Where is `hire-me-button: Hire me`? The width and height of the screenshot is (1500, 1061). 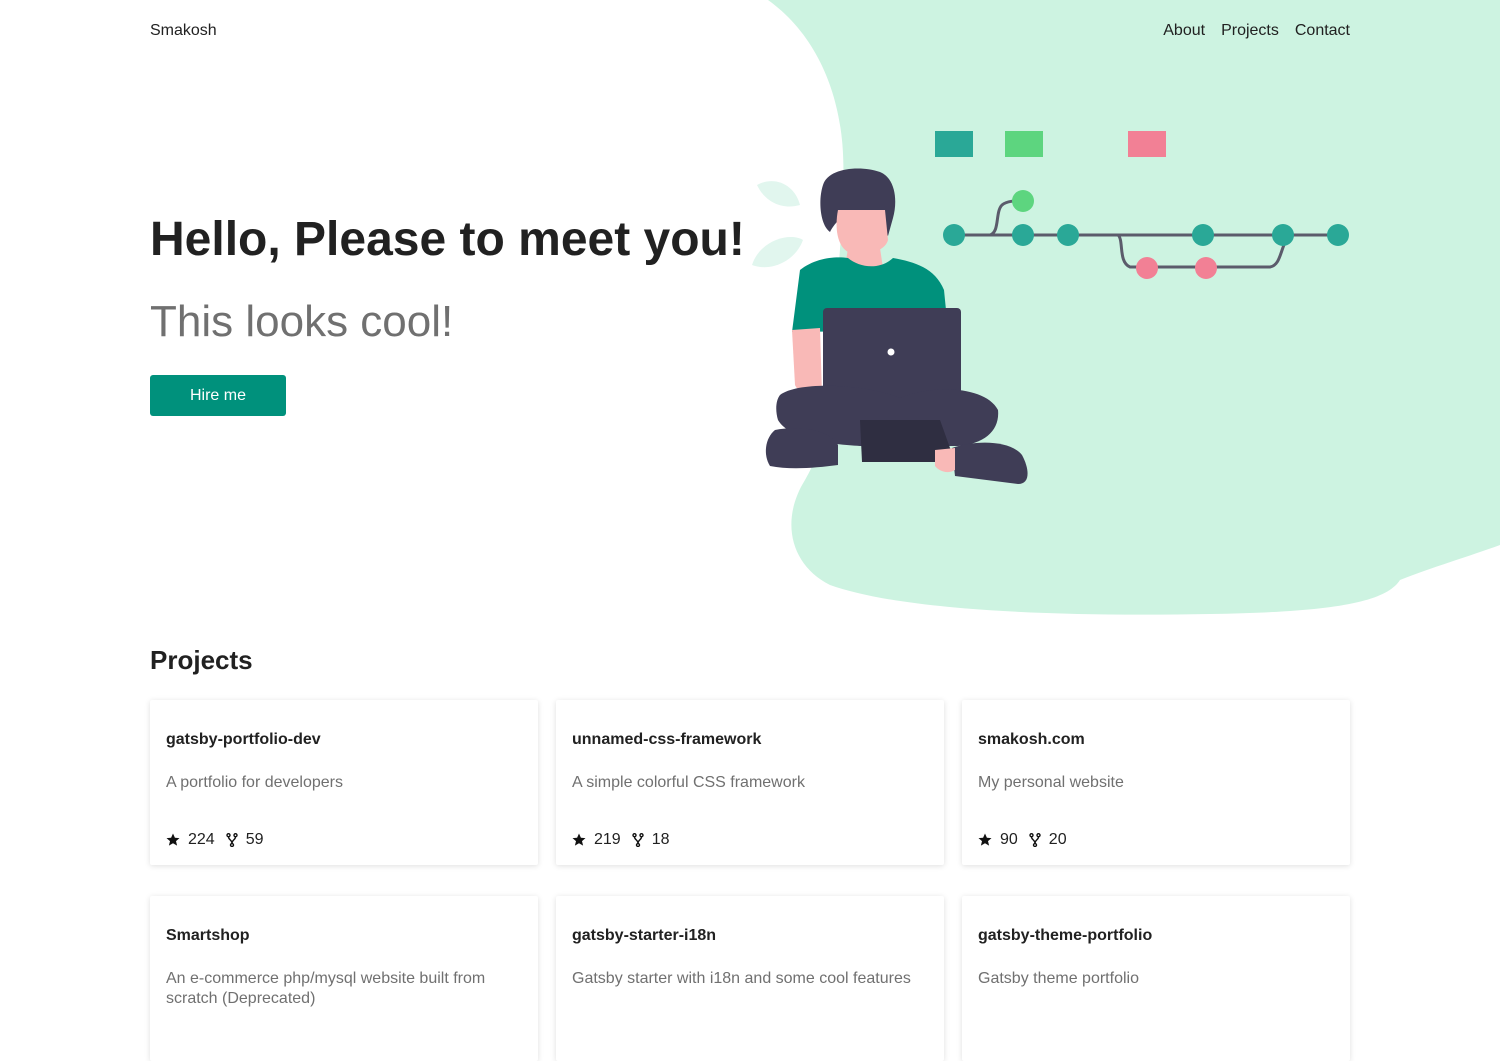 hire-me-button: Hire me is located at coordinates (218, 395).